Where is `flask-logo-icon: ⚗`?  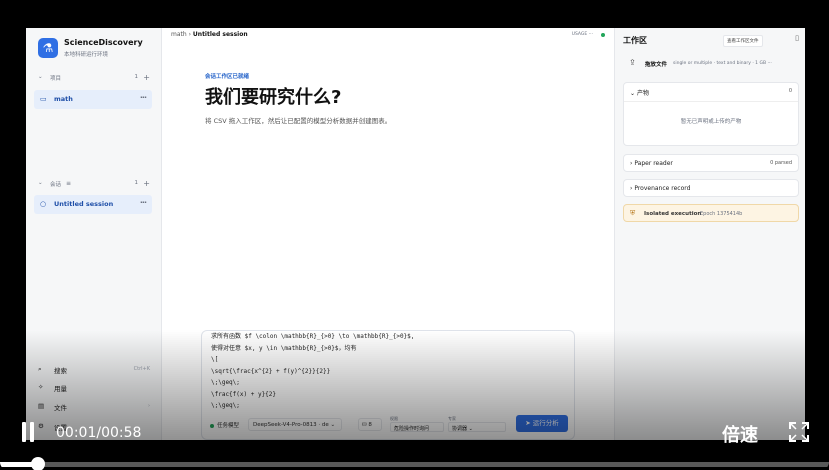
flask-logo-icon: ⚗ is located at coordinates (48, 48).